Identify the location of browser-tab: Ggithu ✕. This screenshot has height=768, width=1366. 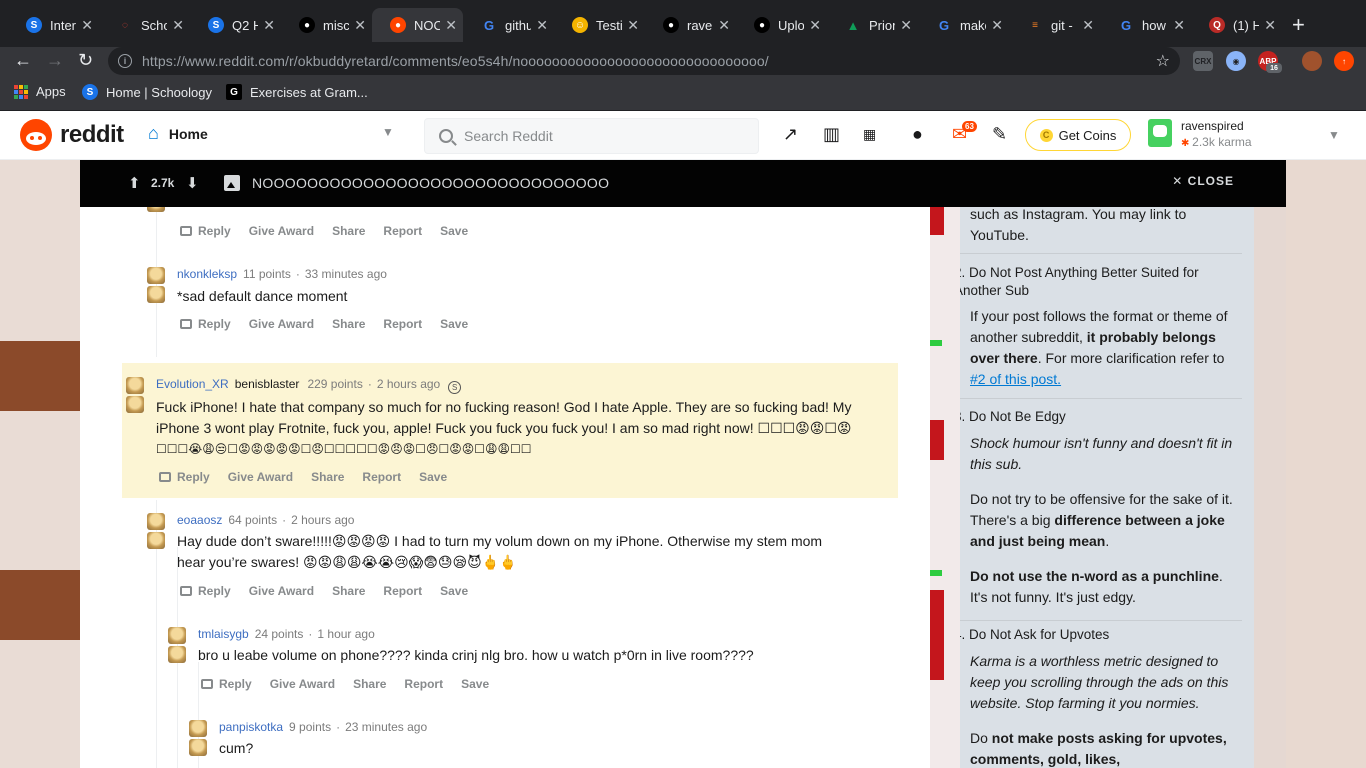
(508, 25).